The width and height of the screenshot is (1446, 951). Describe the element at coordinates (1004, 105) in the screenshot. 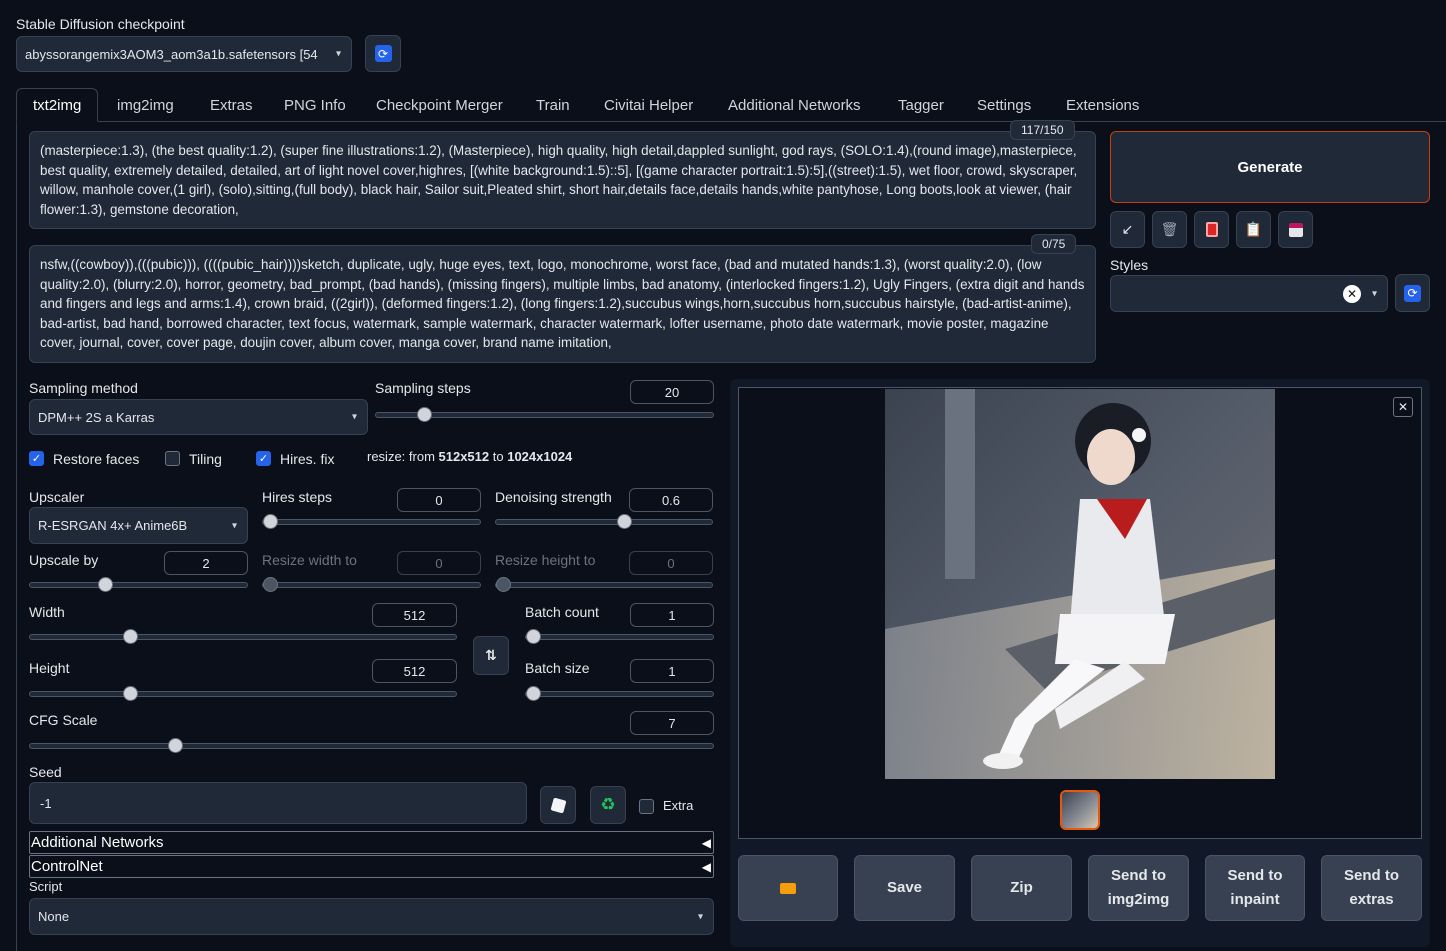

I see `tab-settings: Settings` at that location.